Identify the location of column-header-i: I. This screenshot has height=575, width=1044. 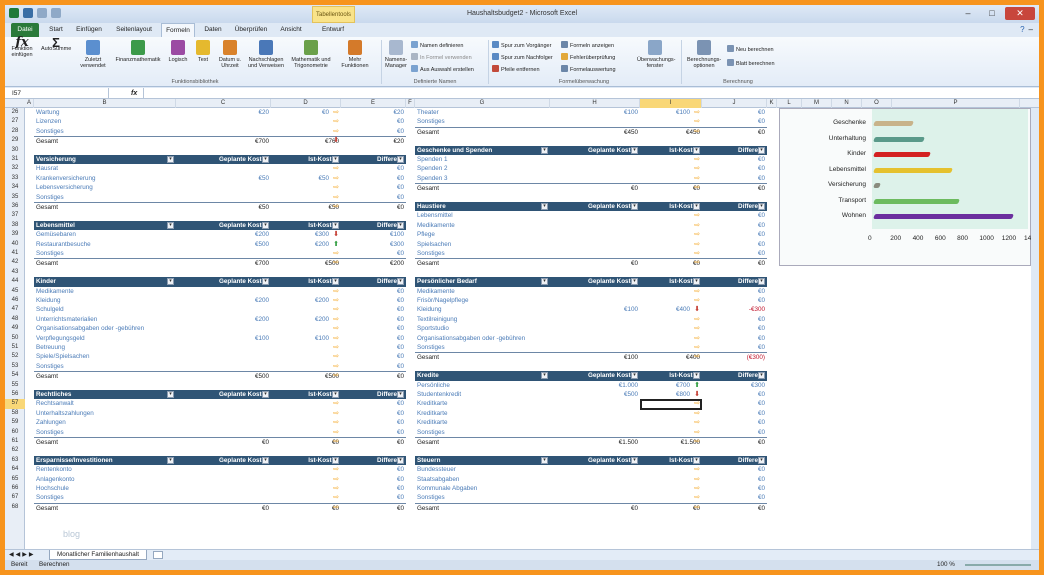
(671, 103).